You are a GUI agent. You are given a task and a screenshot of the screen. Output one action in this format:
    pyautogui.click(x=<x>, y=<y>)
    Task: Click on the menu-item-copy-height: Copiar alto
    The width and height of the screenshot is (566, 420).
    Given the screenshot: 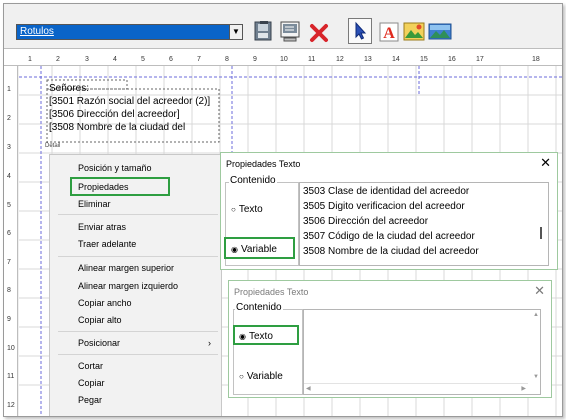 What is the action you would take?
    pyautogui.click(x=100, y=320)
    